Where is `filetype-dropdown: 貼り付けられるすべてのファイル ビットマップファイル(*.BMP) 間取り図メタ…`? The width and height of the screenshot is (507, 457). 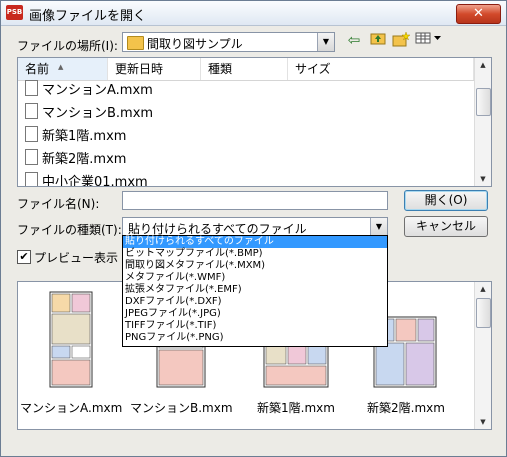 filetype-dropdown: 貼り付けられるすべてのファイル ビットマップファイル(*.BMP) 間取り図メタ… is located at coordinates (255, 291).